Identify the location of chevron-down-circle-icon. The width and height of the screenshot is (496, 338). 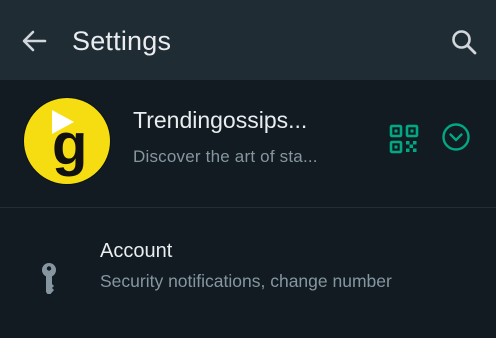
(456, 137).